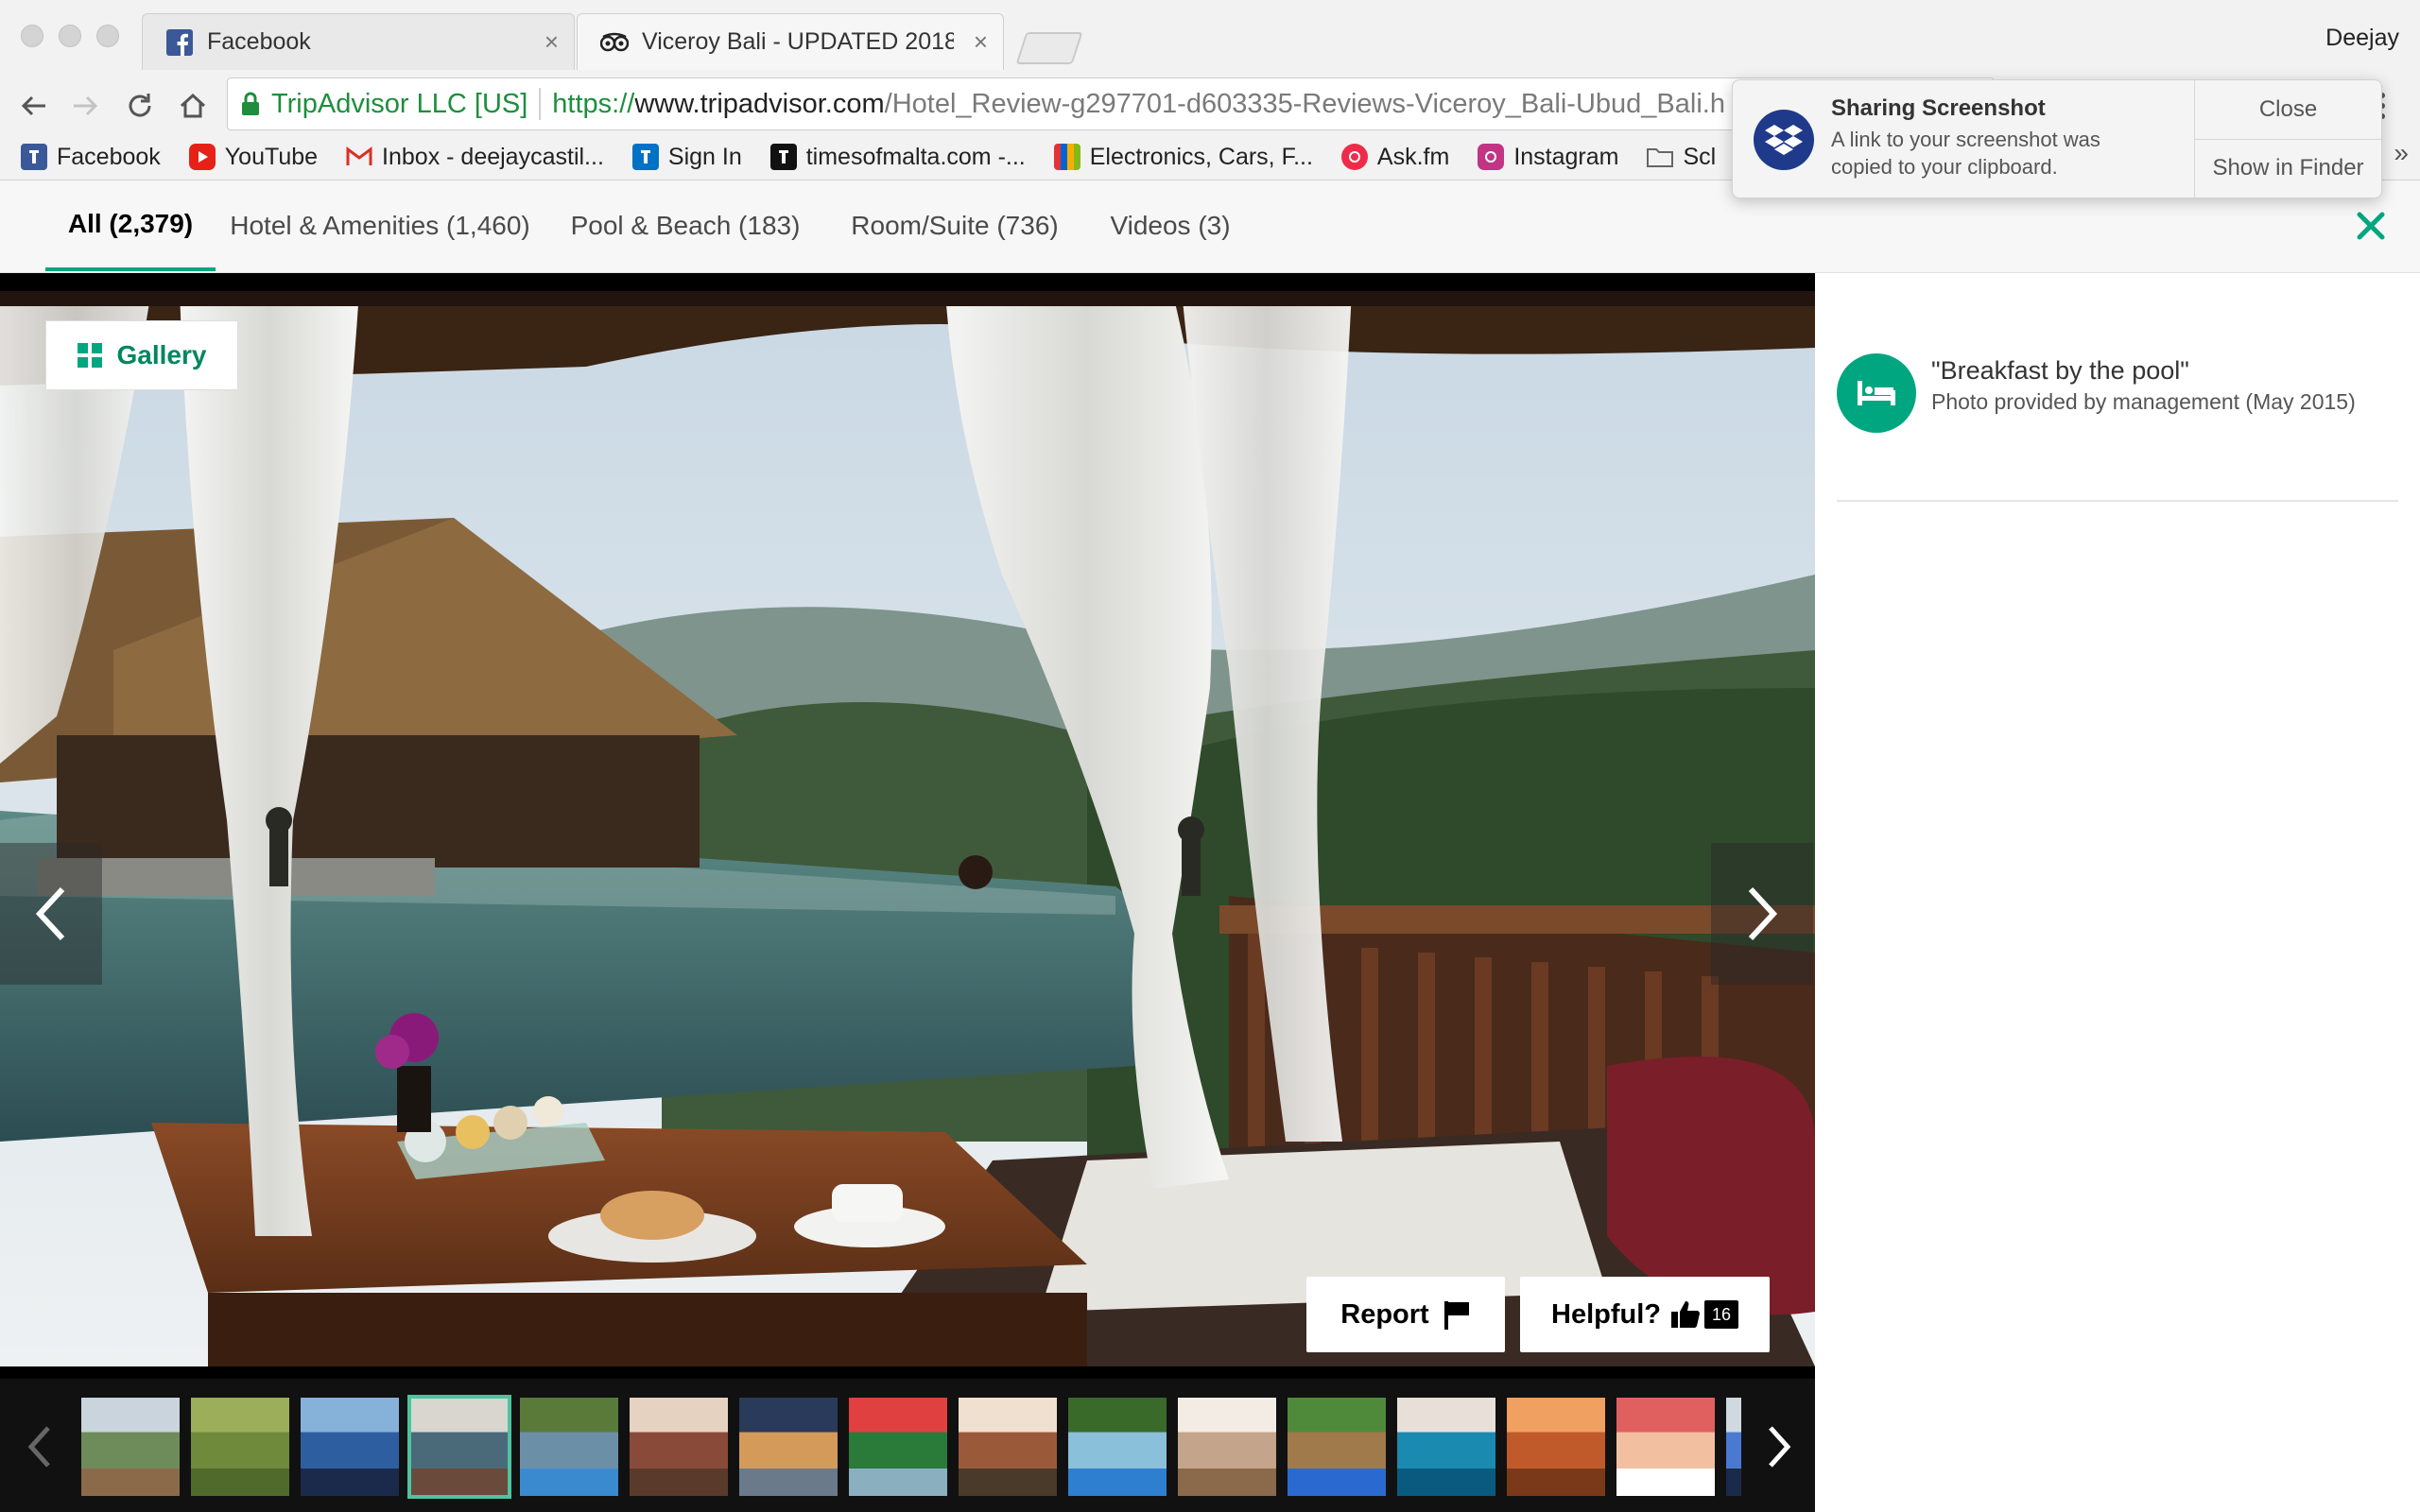  Describe the element at coordinates (2288, 168) in the screenshot. I see `show-in-finder-button: Show in Finder` at that location.